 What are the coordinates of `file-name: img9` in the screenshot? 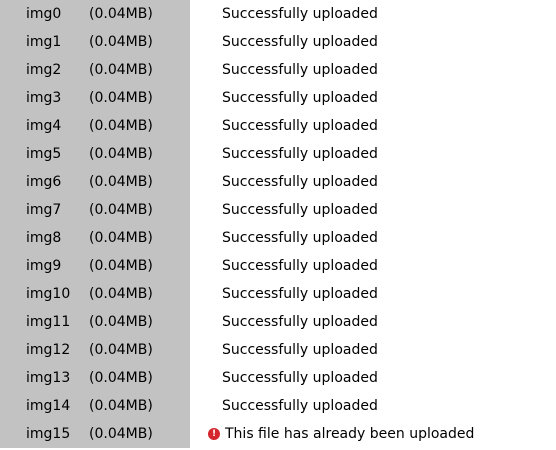 It's located at (44, 266).